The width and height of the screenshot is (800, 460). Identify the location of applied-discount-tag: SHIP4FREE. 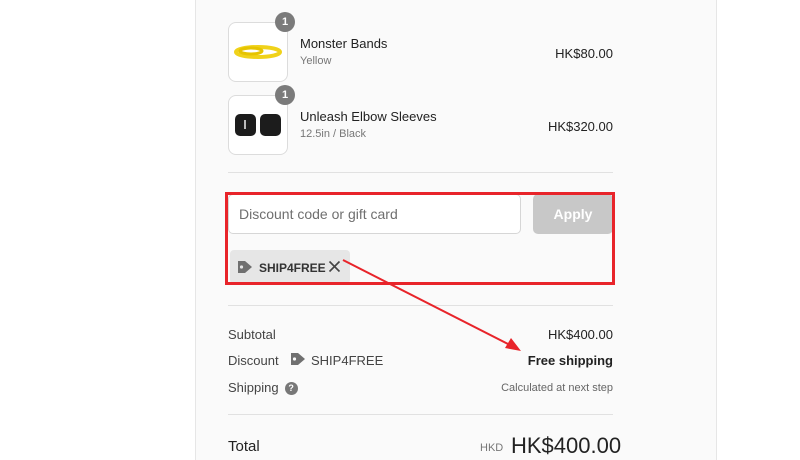
(290, 267).